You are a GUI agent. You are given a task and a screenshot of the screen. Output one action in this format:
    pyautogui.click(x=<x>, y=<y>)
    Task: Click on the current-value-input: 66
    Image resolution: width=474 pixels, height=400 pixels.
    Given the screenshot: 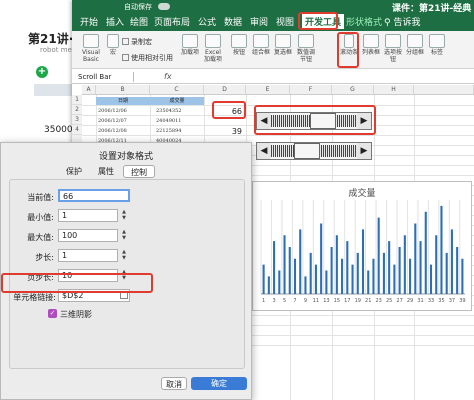 What is the action you would take?
    pyautogui.click(x=94, y=195)
    